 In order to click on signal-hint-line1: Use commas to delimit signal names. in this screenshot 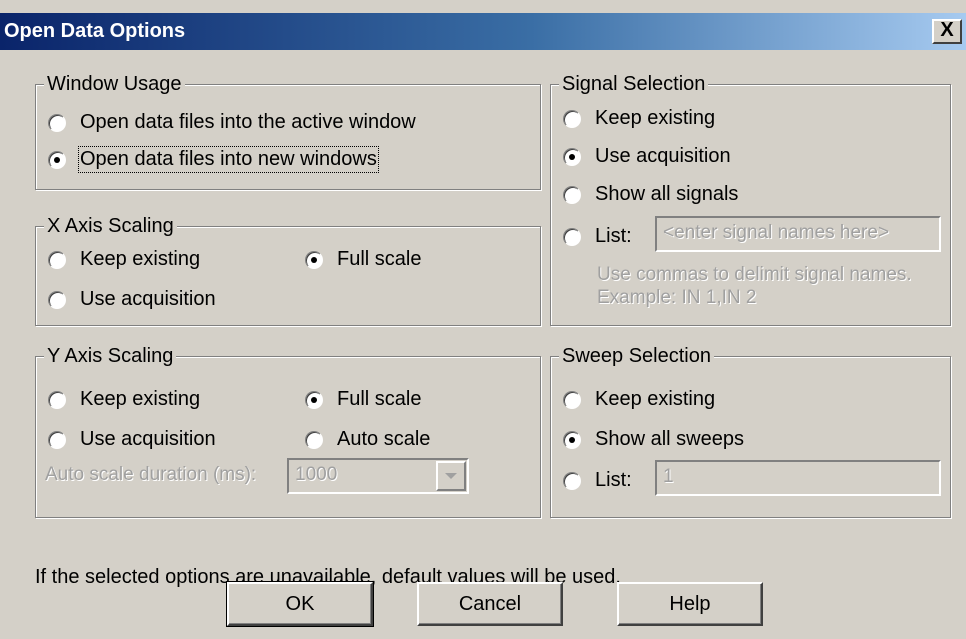, I will do `click(754, 274)`.